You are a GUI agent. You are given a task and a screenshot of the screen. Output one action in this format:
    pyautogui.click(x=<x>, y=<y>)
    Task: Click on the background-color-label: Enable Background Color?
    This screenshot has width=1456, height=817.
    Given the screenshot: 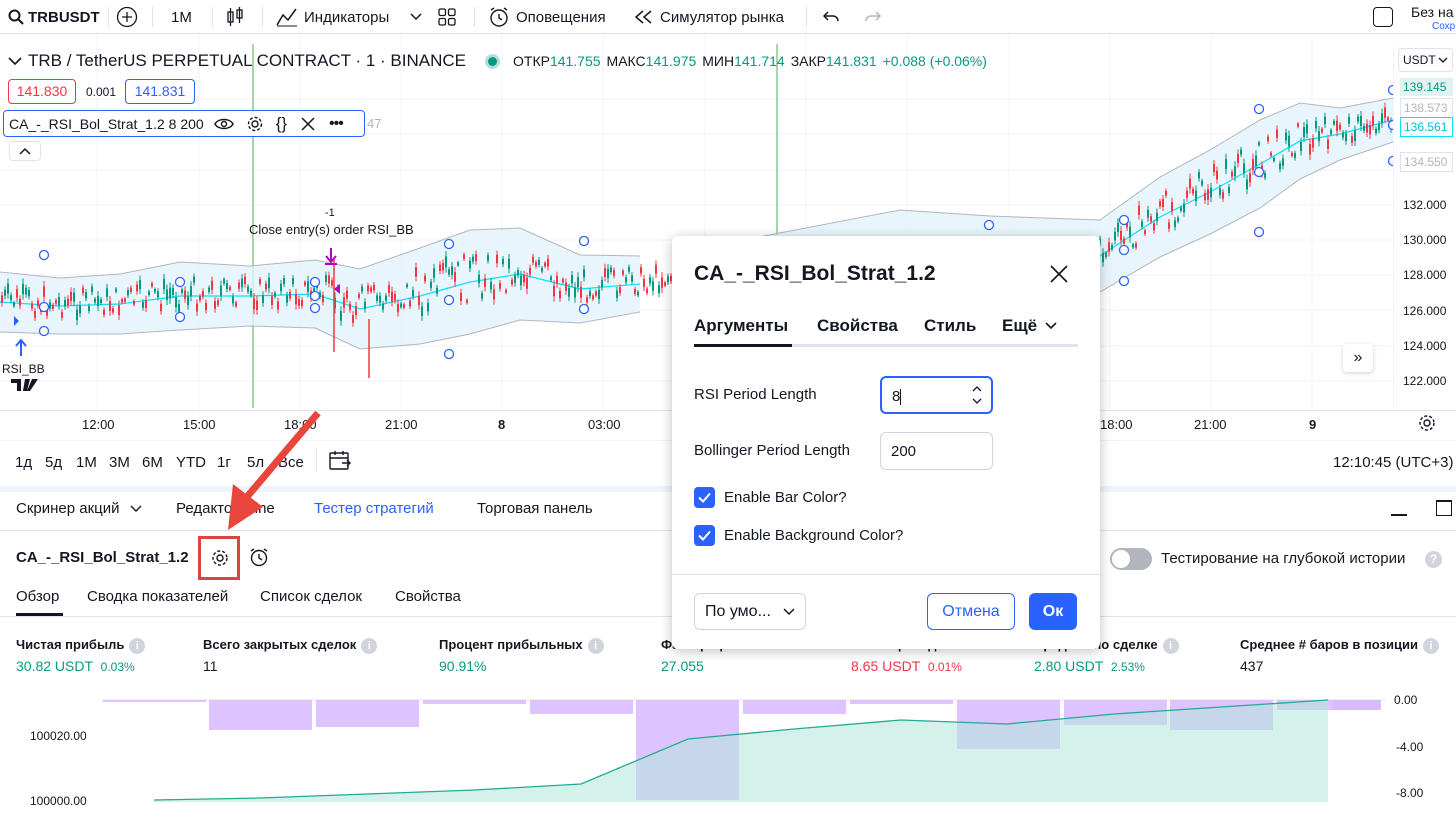 What is the action you would take?
    pyautogui.click(x=814, y=535)
    